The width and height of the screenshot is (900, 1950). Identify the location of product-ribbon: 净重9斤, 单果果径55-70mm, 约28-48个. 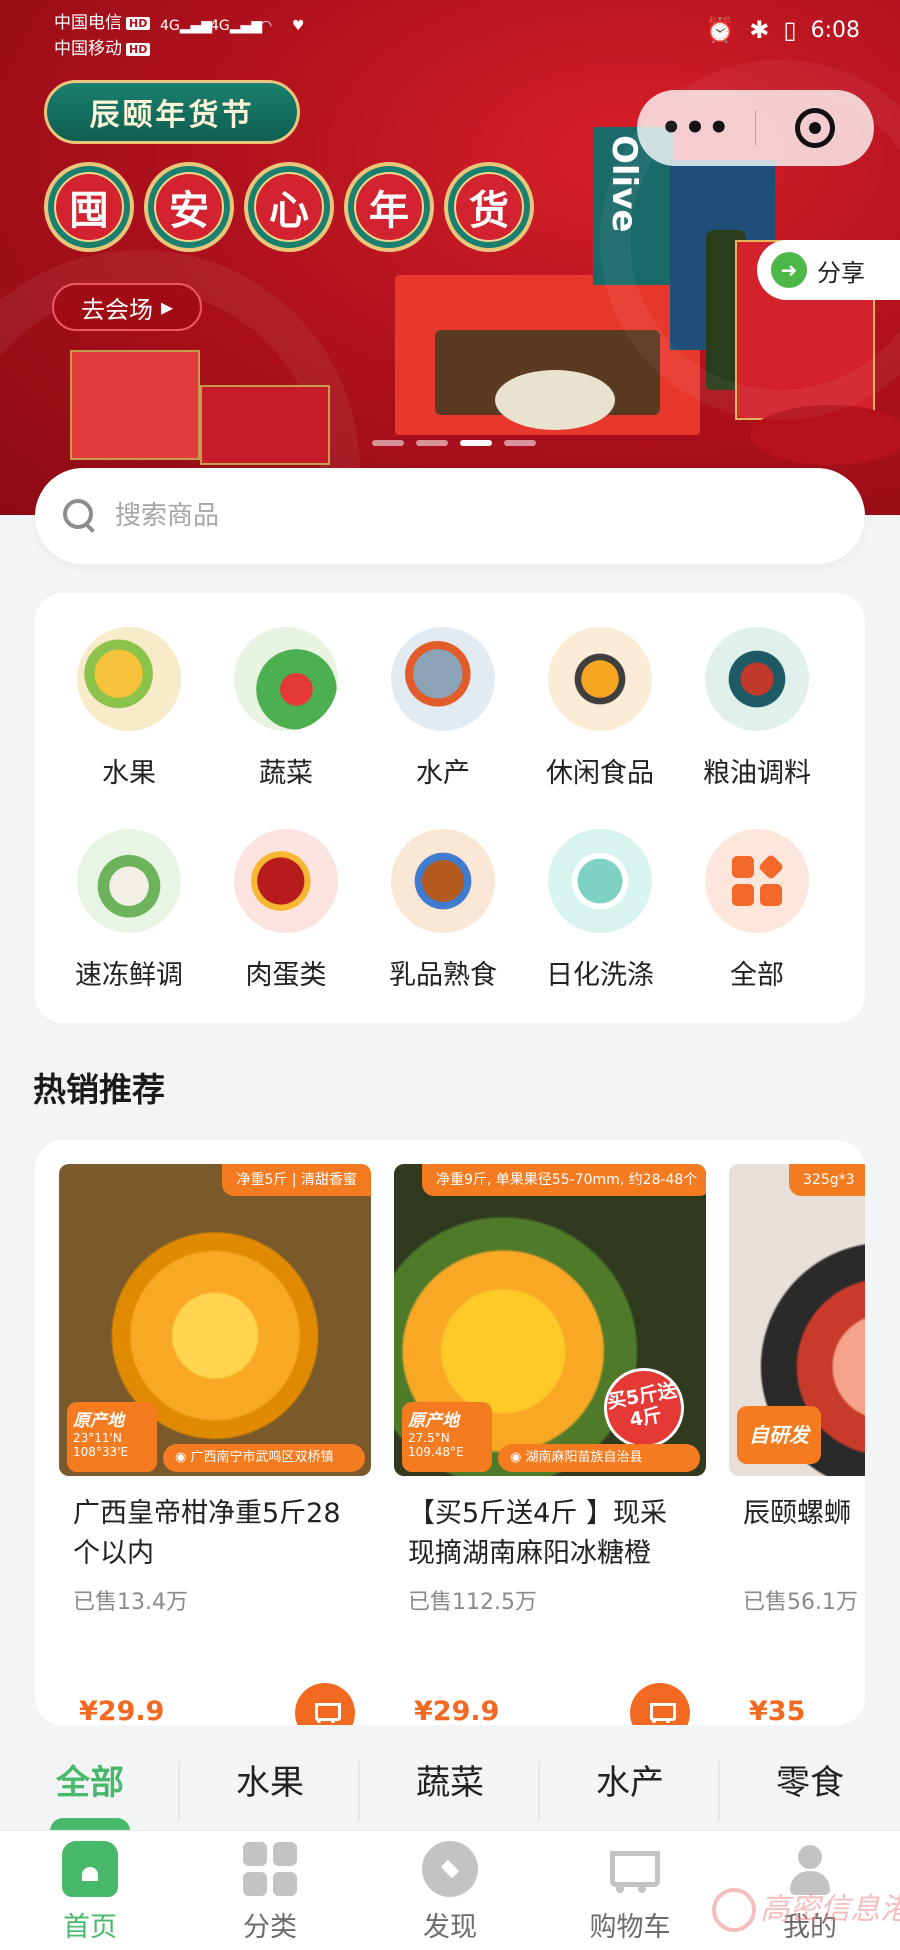
(564, 1180).